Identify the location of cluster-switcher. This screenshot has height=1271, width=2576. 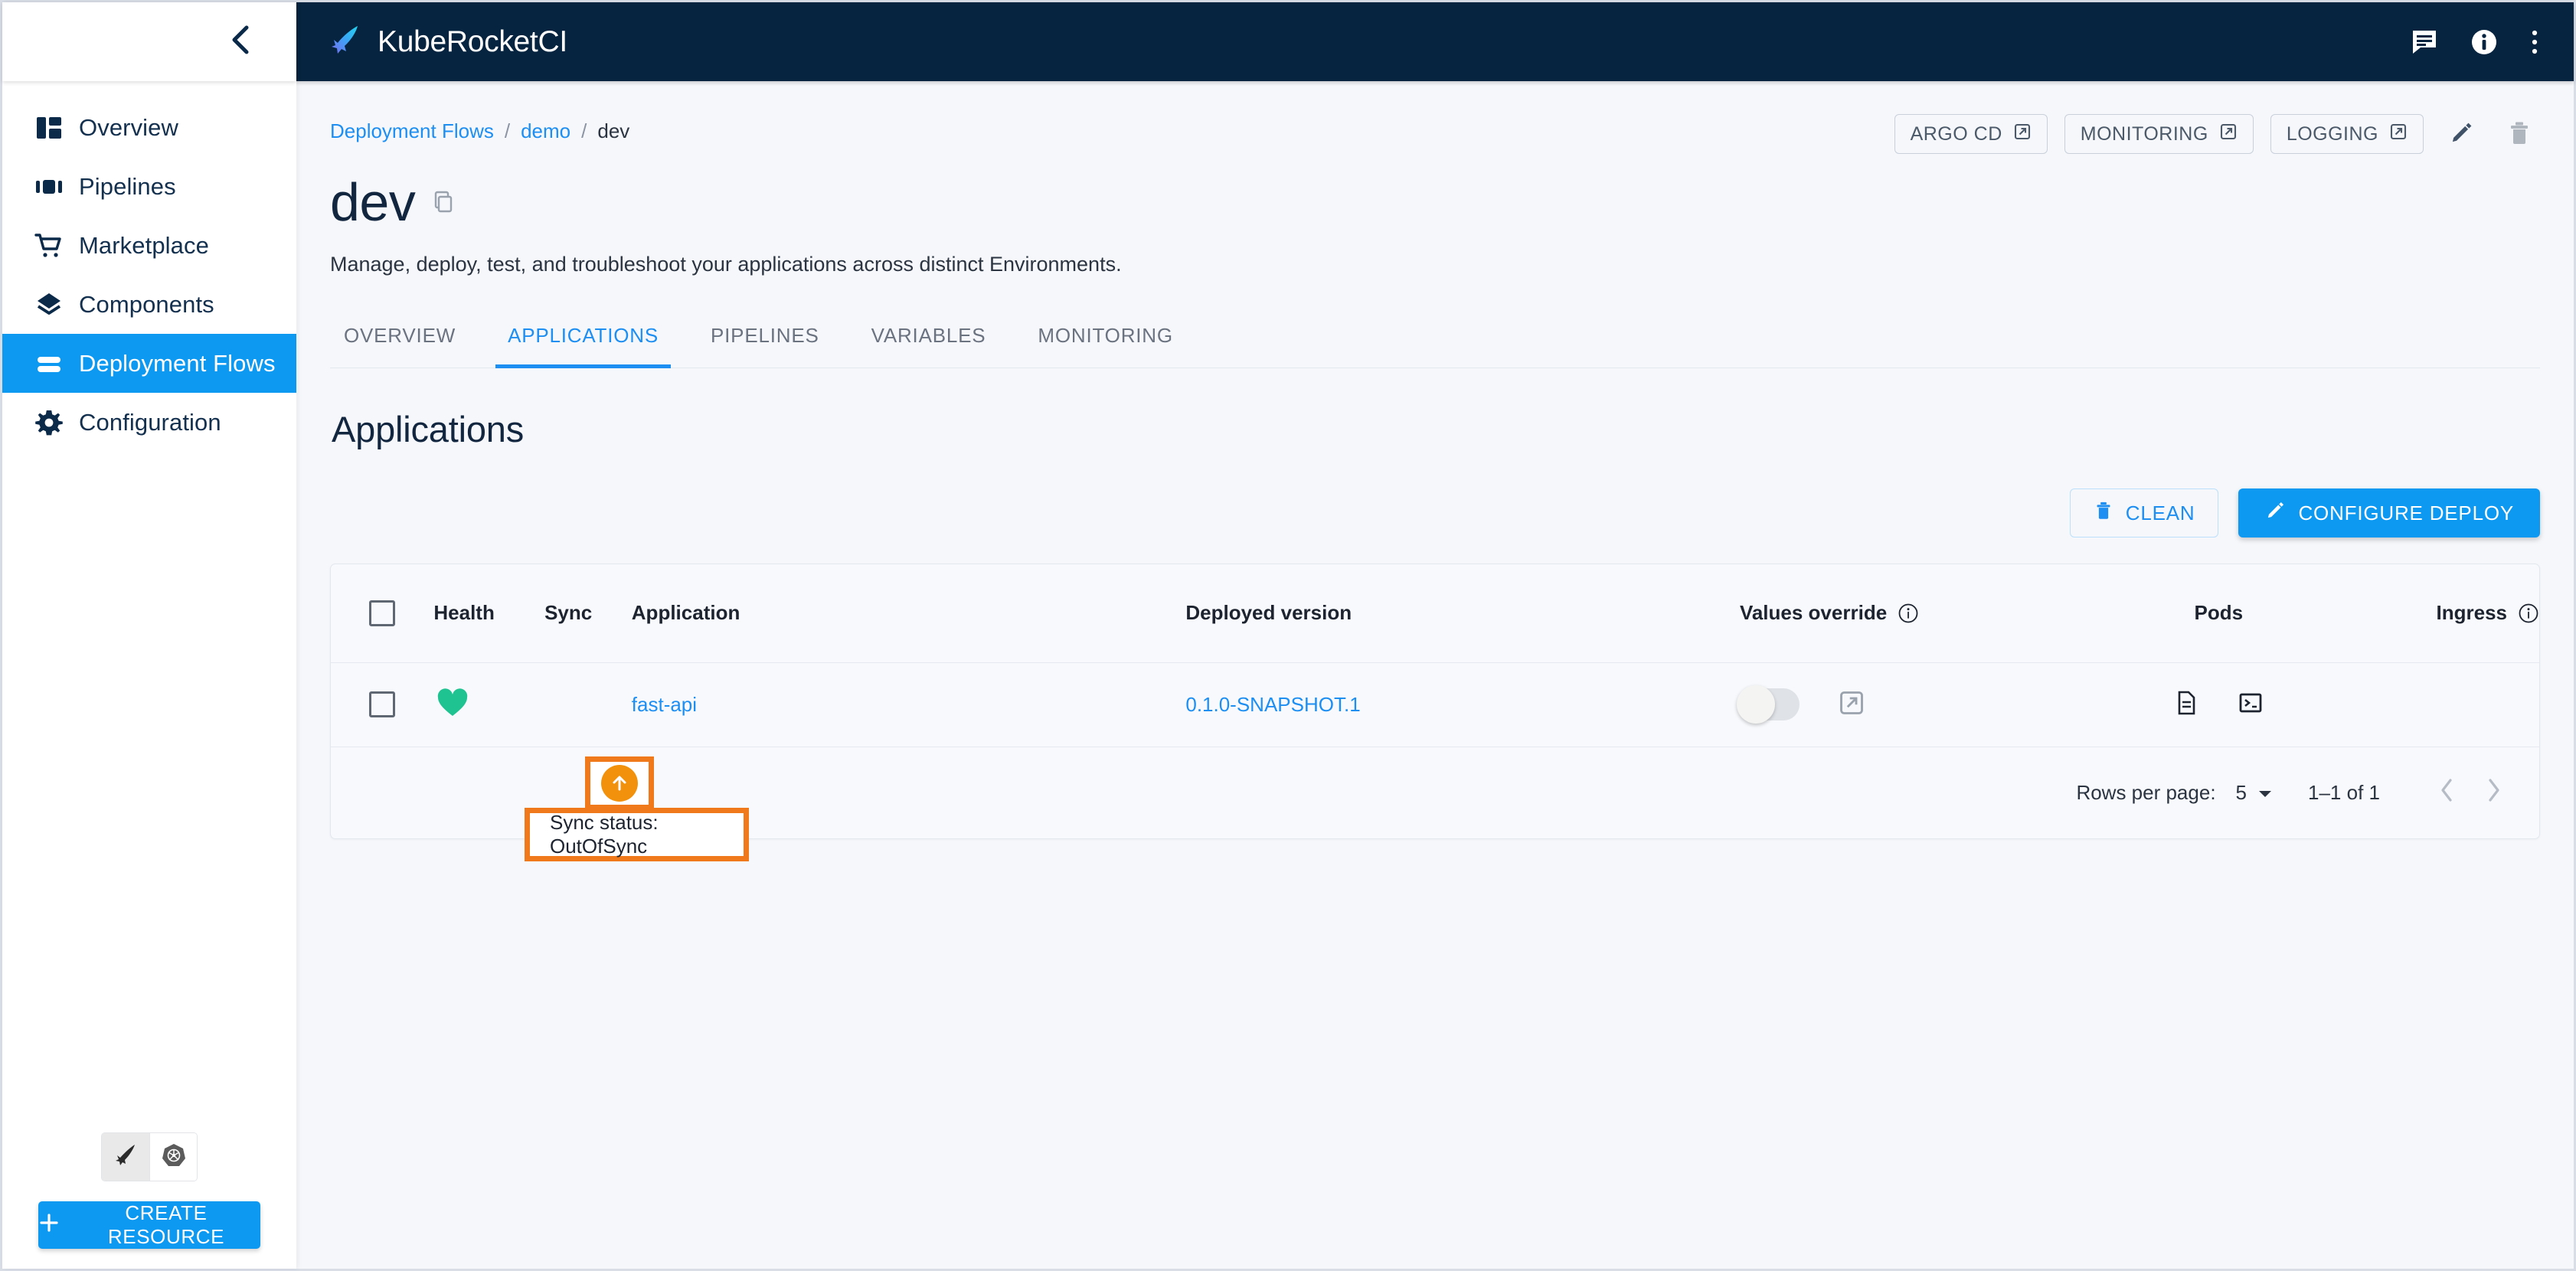
(149, 1156).